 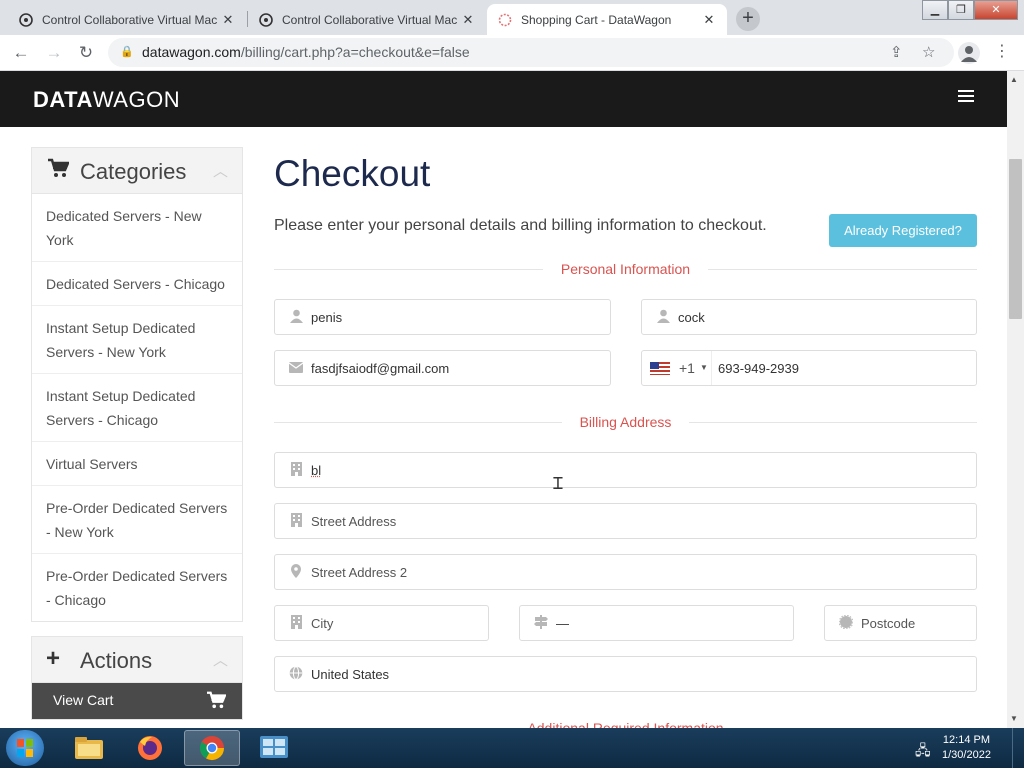 What do you see at coordinates (86, 53) in the screenshot?
I see `reload-icon: ↻` at bounding box center [86, 53].